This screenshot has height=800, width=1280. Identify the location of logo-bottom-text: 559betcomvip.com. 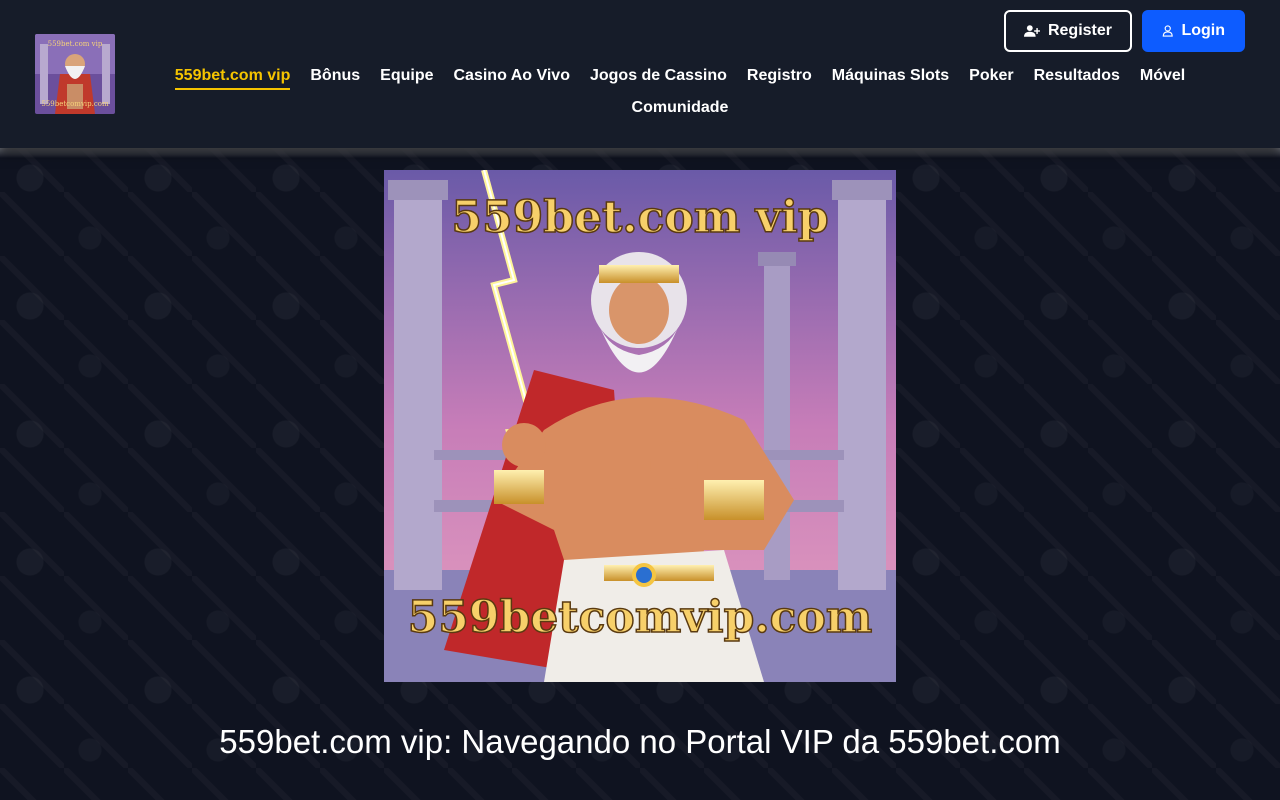
(75, 104).